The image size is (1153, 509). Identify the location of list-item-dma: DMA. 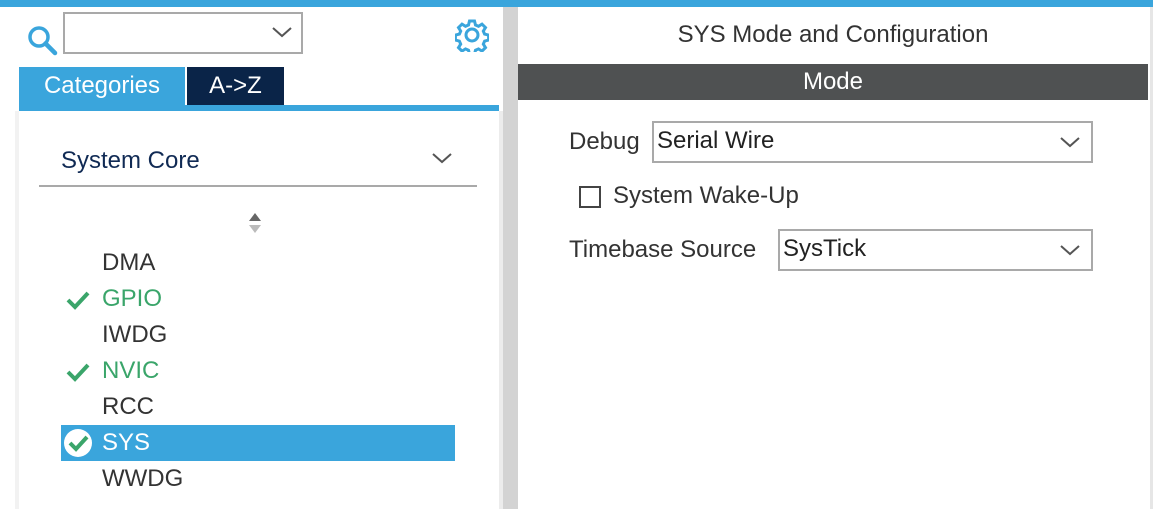
(258, 263).